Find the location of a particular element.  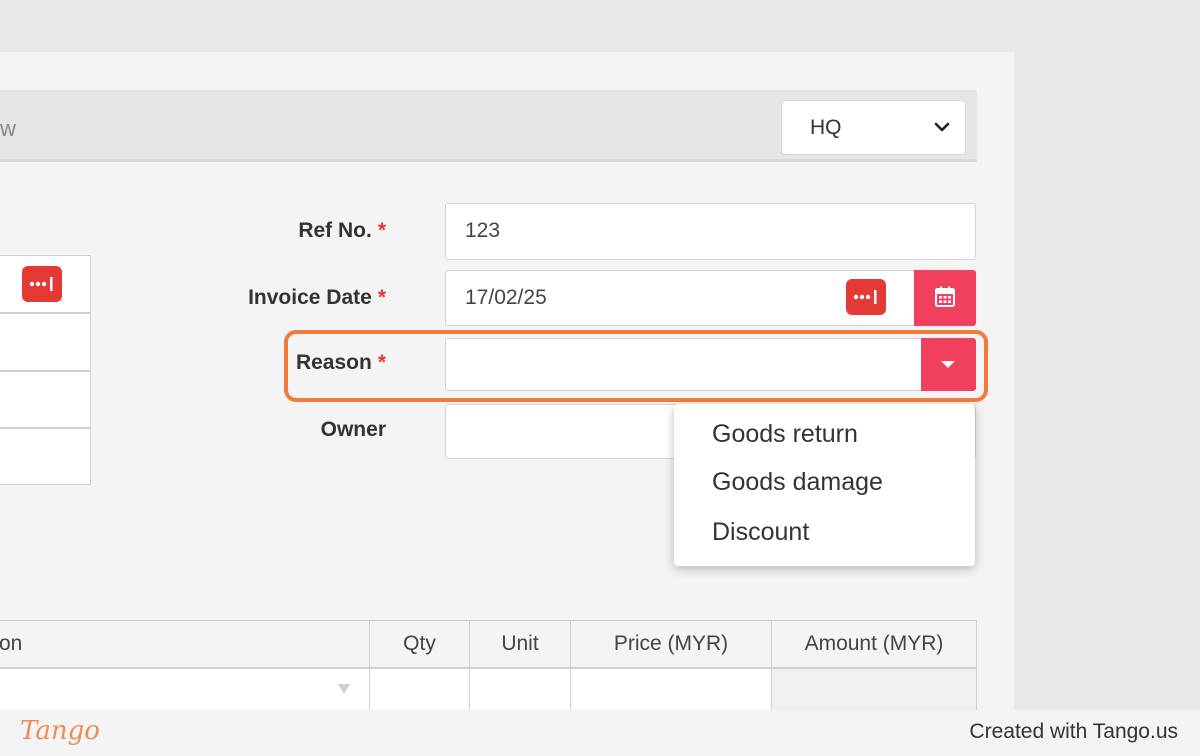

header-title-partial: w is located at coordinates (8, 128).